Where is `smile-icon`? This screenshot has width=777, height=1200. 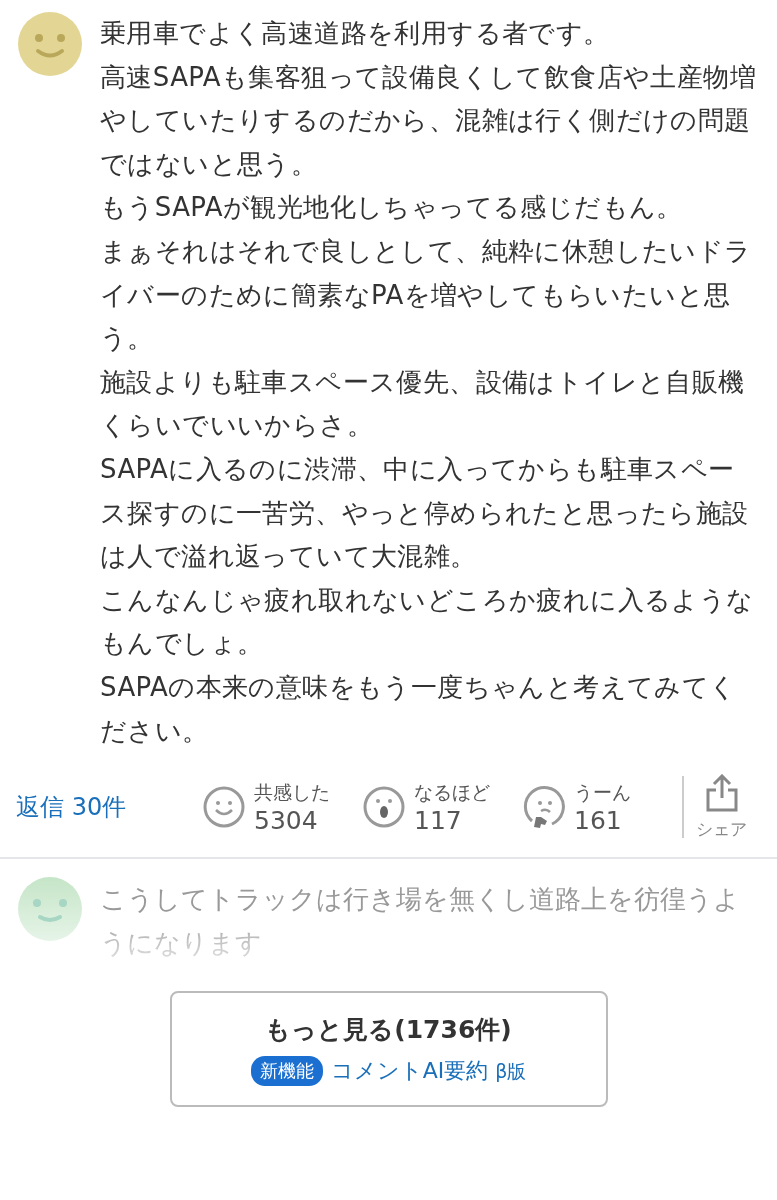 smile-icon is located at coordinates (224, 807).